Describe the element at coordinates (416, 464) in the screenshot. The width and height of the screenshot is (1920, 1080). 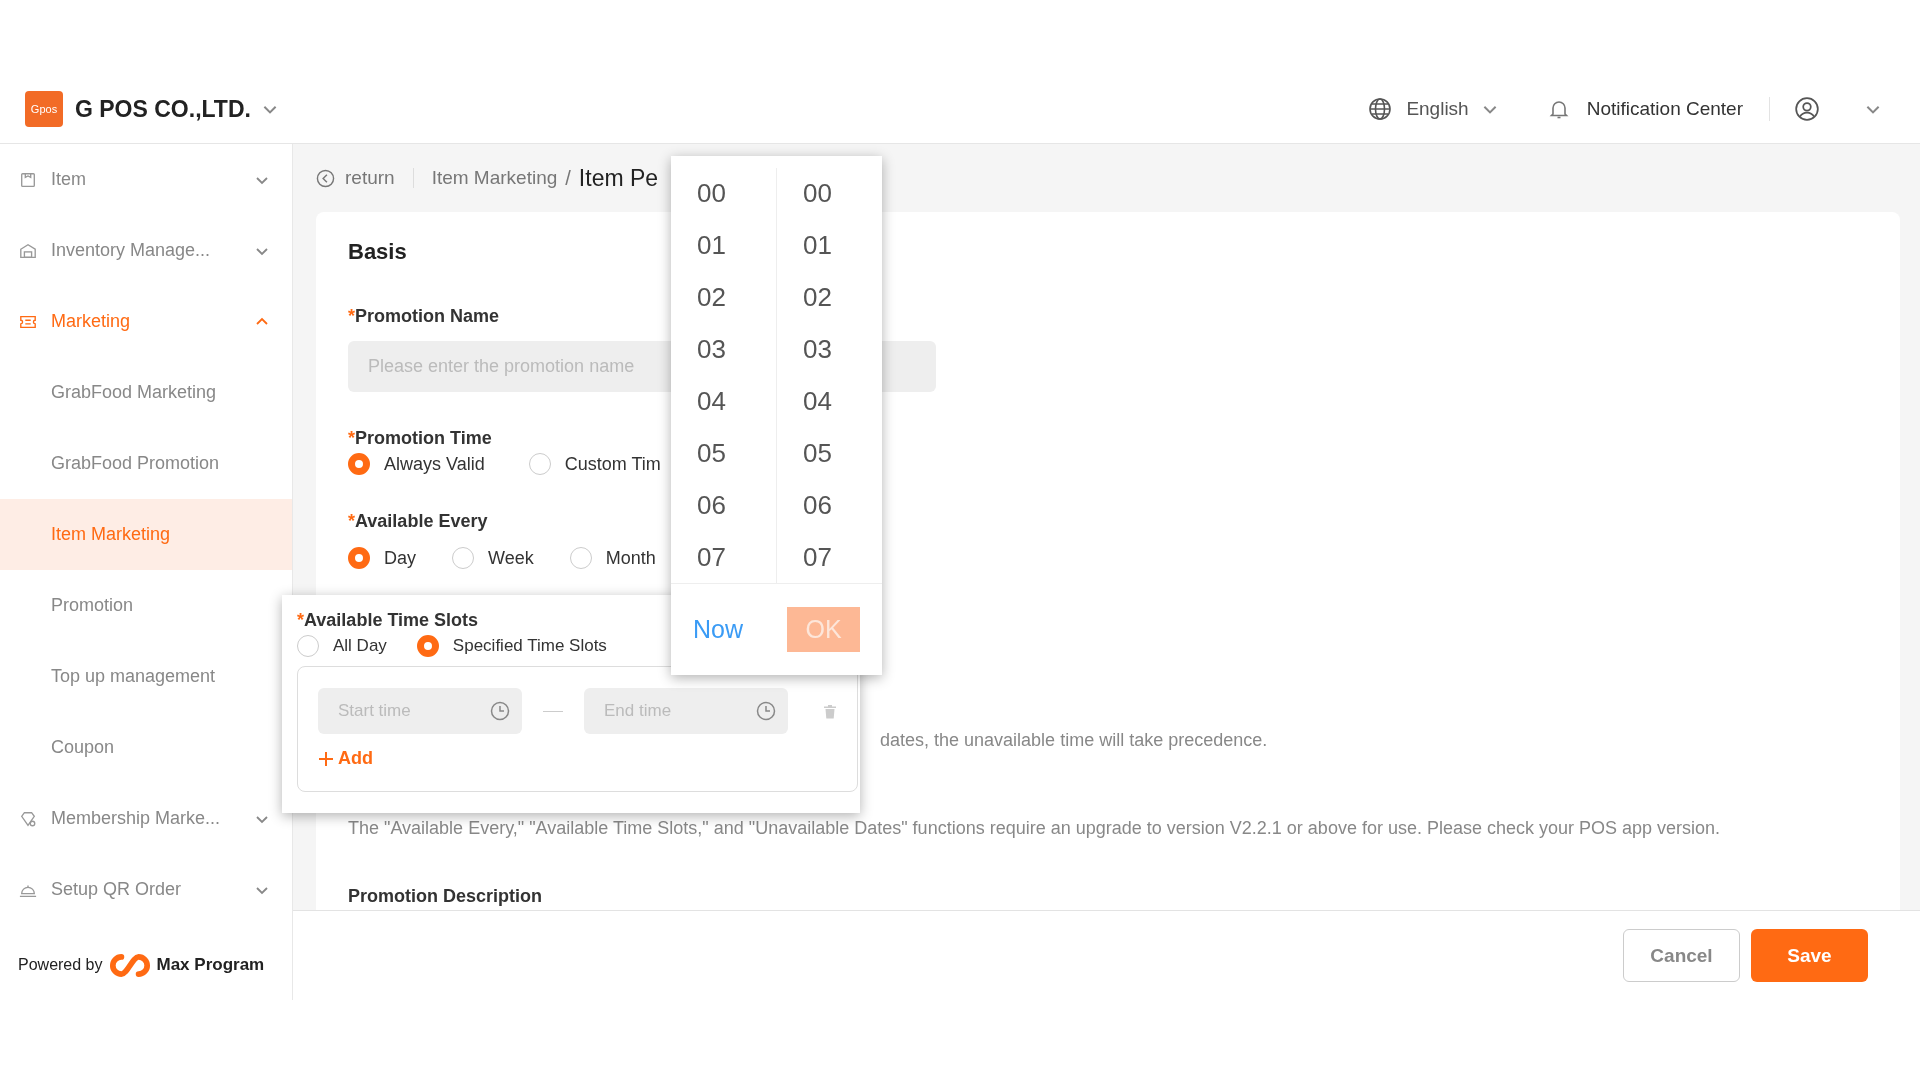
I see `radio-option: Always Valid` at that location.